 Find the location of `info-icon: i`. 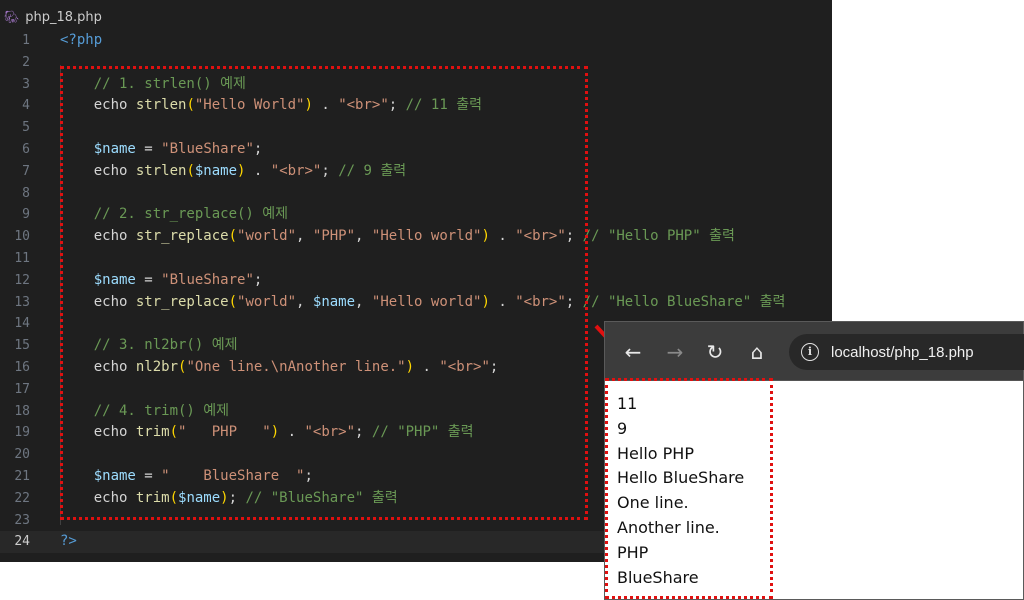

info-icon: i is located at coordinates (810, 352).